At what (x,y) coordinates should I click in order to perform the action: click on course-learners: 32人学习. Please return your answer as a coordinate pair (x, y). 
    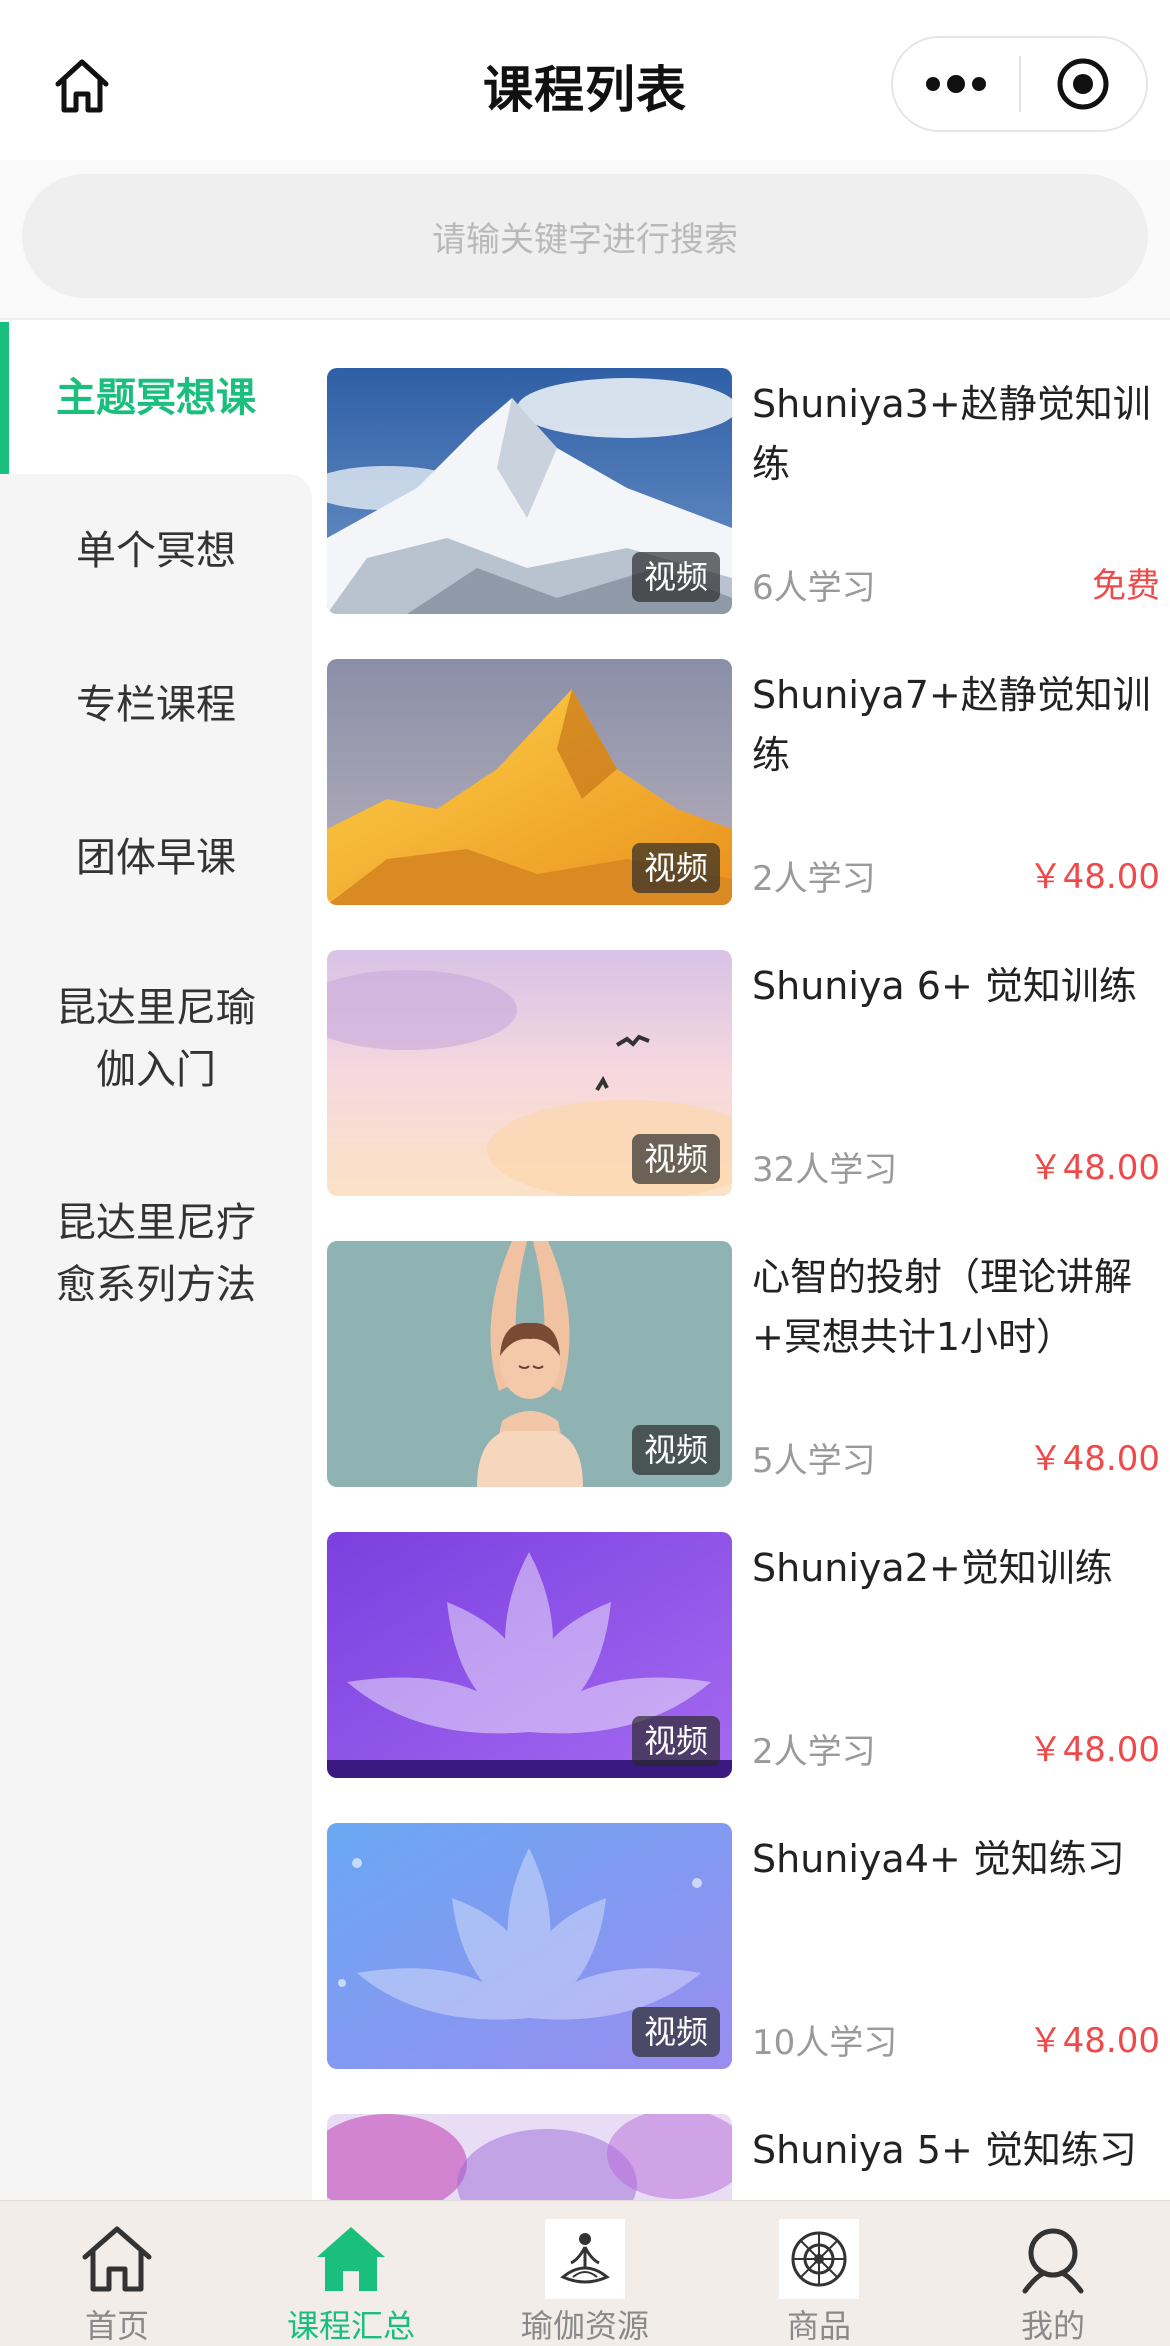
    Looking at the image, I should click on (825, 1170).